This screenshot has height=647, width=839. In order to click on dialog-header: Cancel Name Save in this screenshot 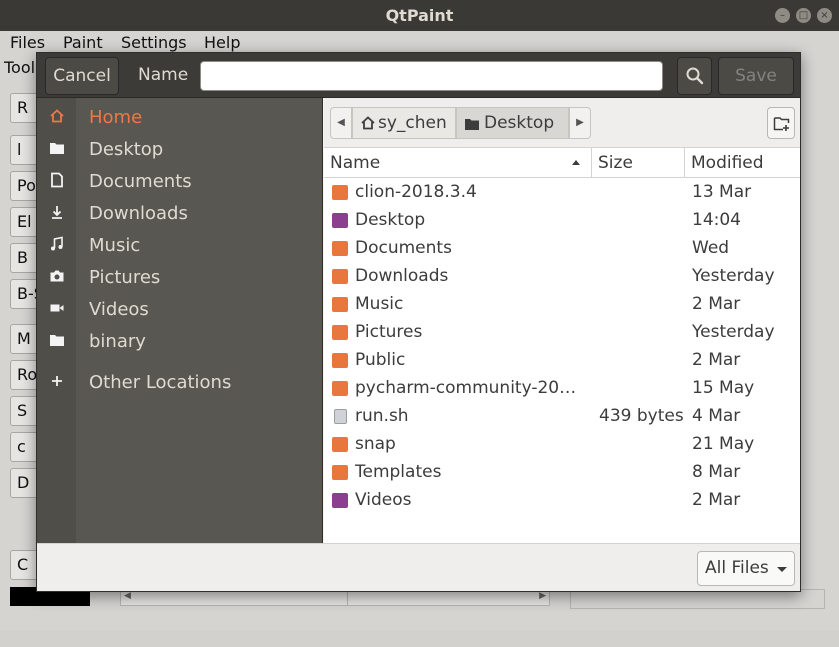, I will do `click(418, 75)`.